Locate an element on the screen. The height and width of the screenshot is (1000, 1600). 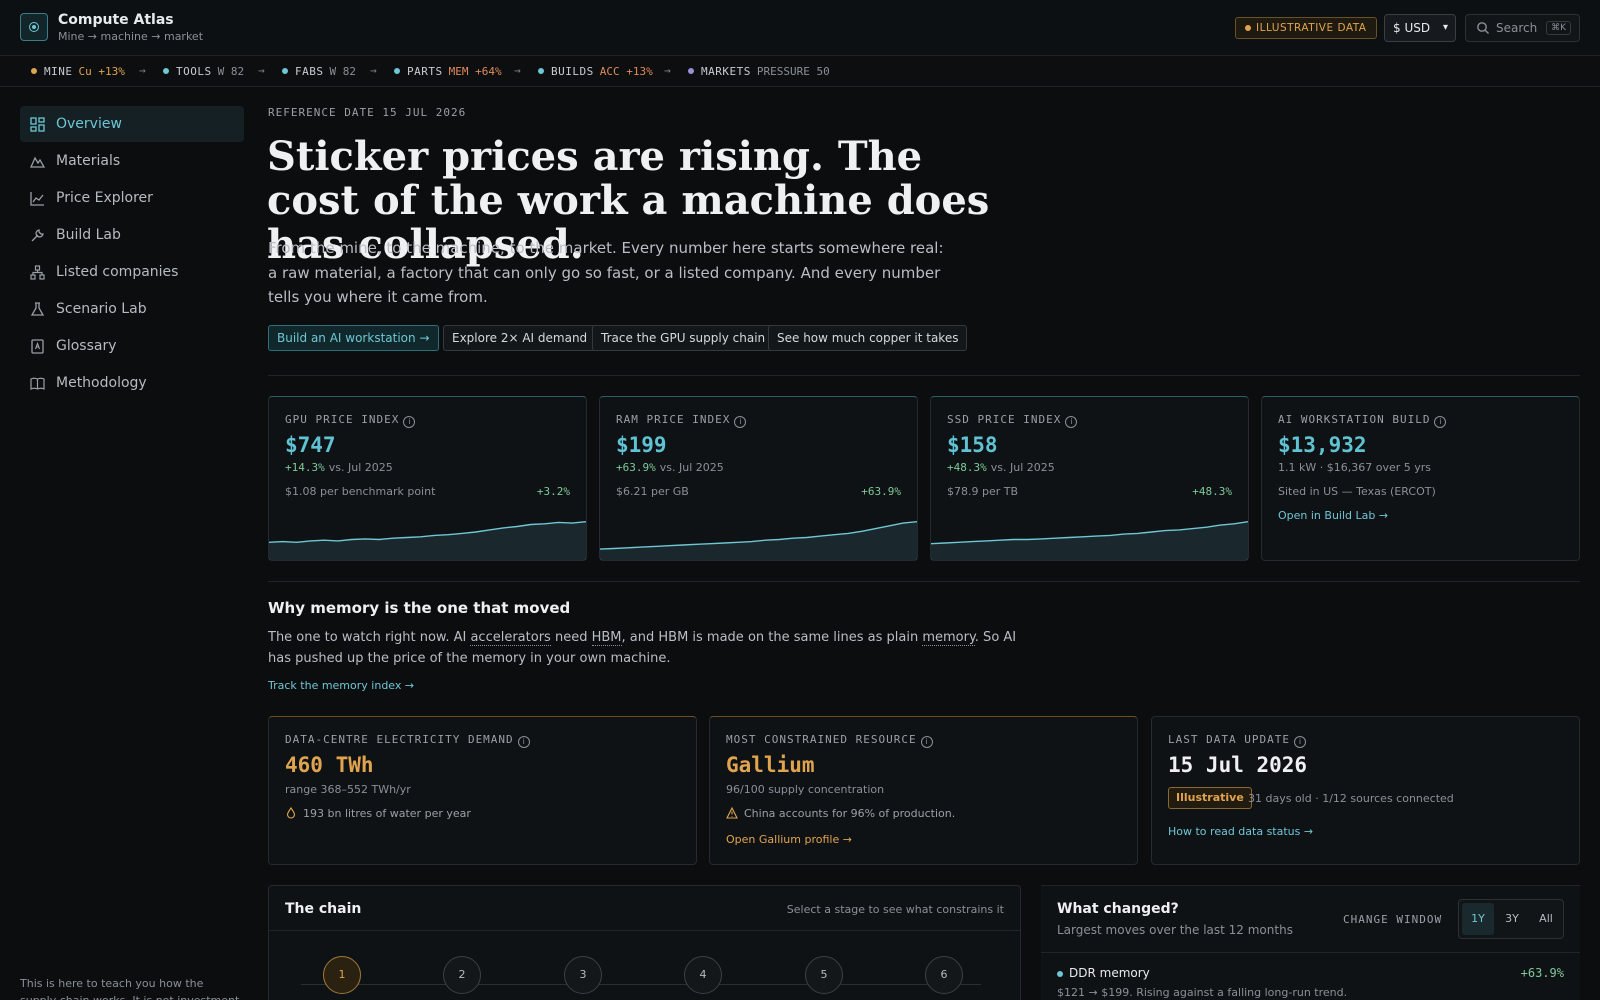
card-label: SSD PRICE INDEX i is located at coordinates (1012, 420).